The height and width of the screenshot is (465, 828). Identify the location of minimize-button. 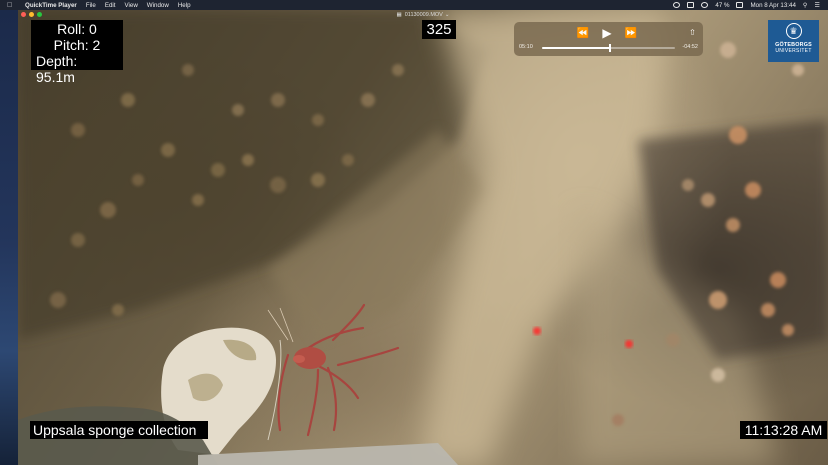
(31, 14).